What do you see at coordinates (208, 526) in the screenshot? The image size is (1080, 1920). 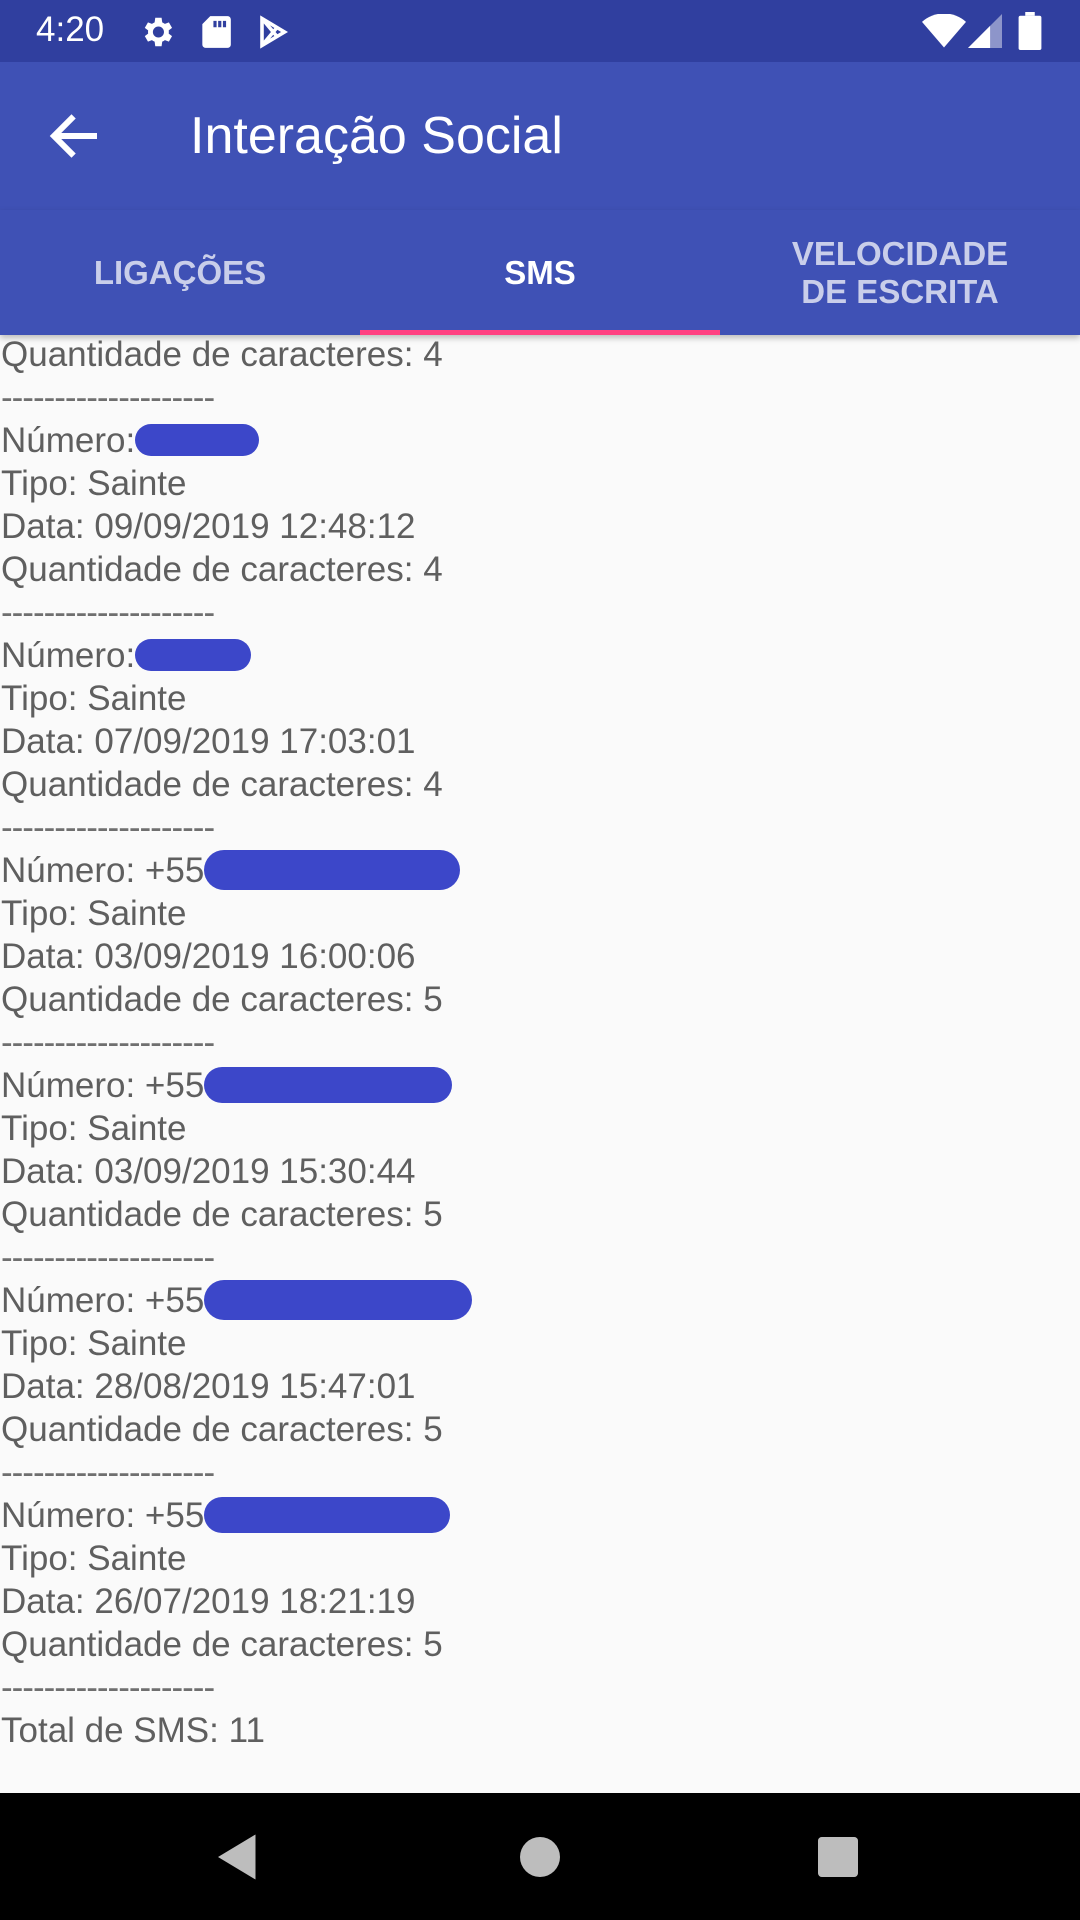 I see `sms-date: Data: 09/09/2019 12:48:12` at bounding box center [208, 526].